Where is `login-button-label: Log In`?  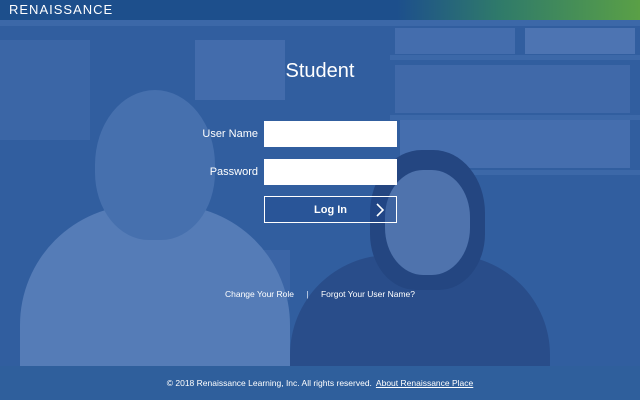
login-button-label: Log In is located at coordinates (330, 209).